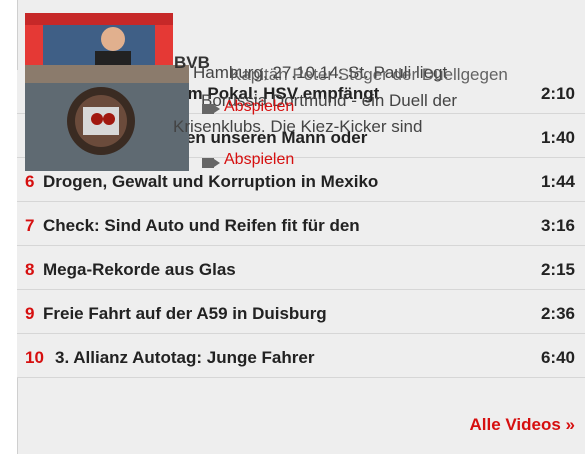 The width and height of the screenshot is (585, 454). What do you see at coordinates (298, 126) in the screenshot?
I see `overlay-description-line-3: Krisenklubs. Die Kiez-Kicker sind` at bounding box center [298, 126].